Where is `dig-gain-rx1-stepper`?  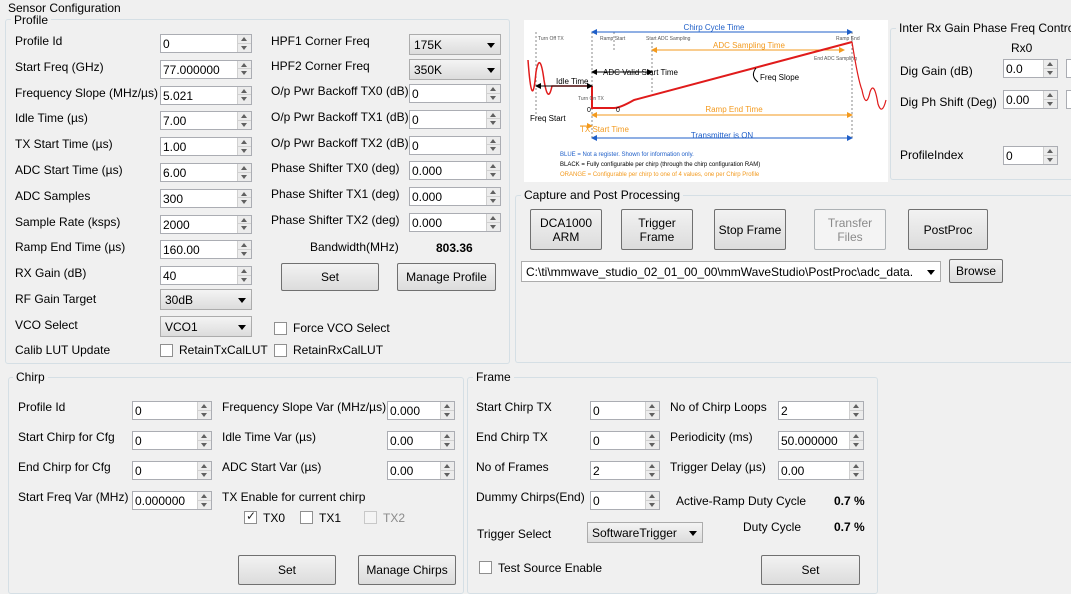 dig-gain-rx1-stepper is located at coordinates (1068, 68).